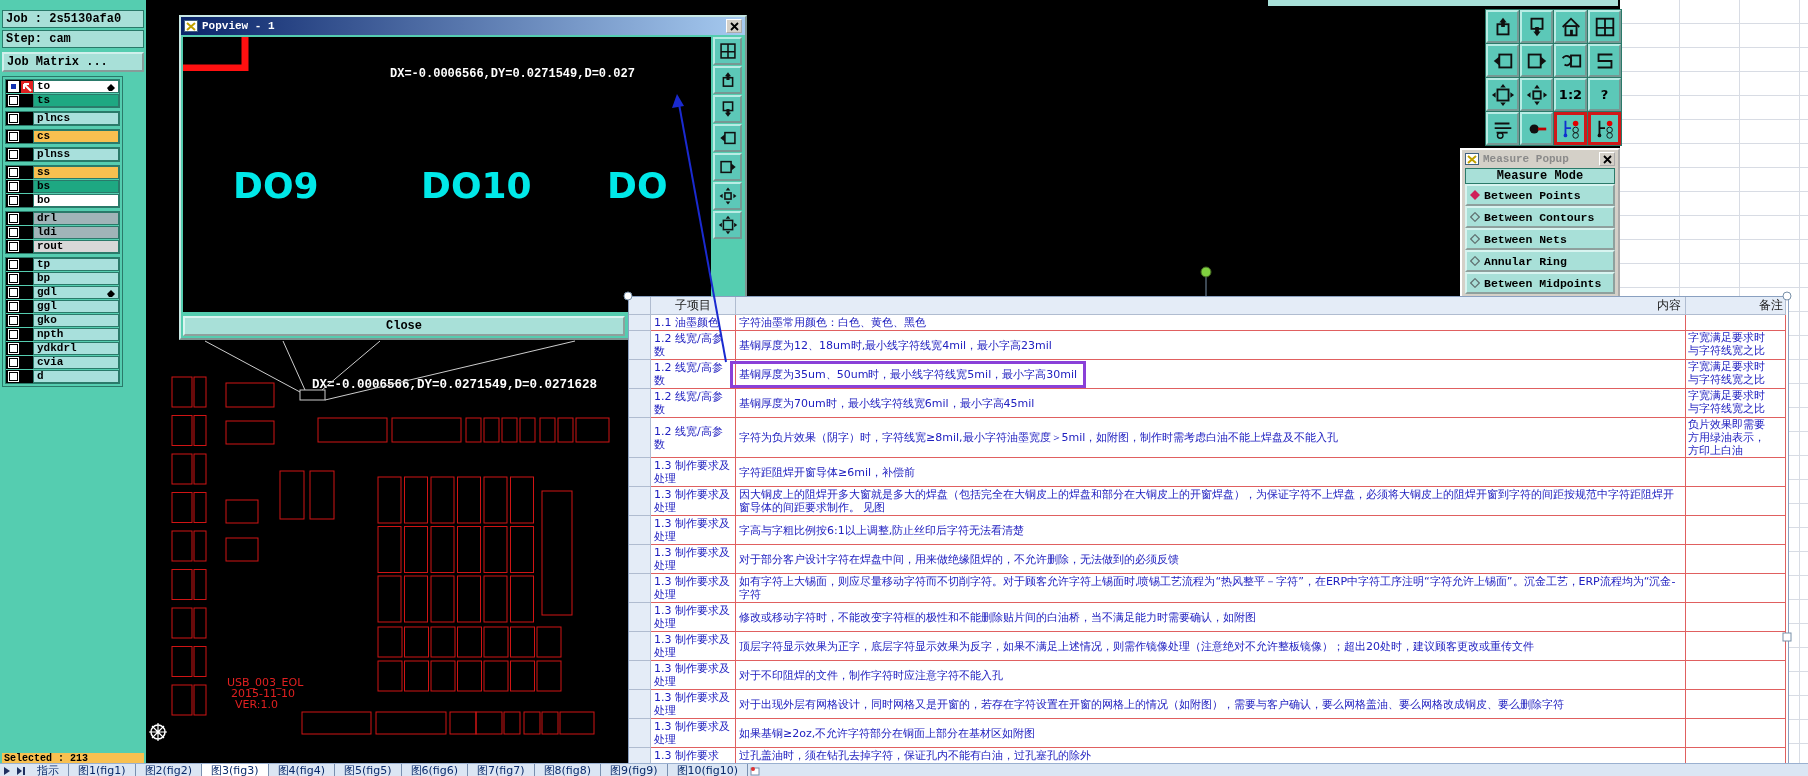 The image size is (1808, 776). I want to click on sheet-tab: 图3(fig3), so click(235, 770).